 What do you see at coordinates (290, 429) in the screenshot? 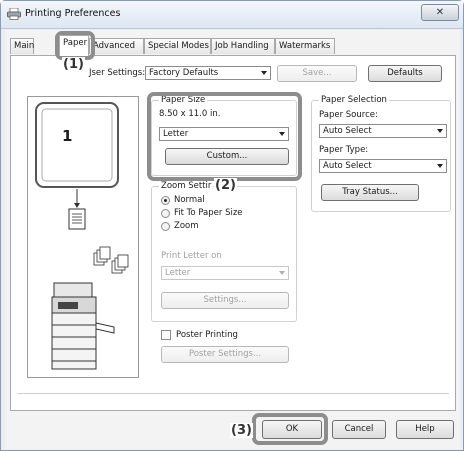
I see `callout-highlight-ok` at bounding box center [290, 429].